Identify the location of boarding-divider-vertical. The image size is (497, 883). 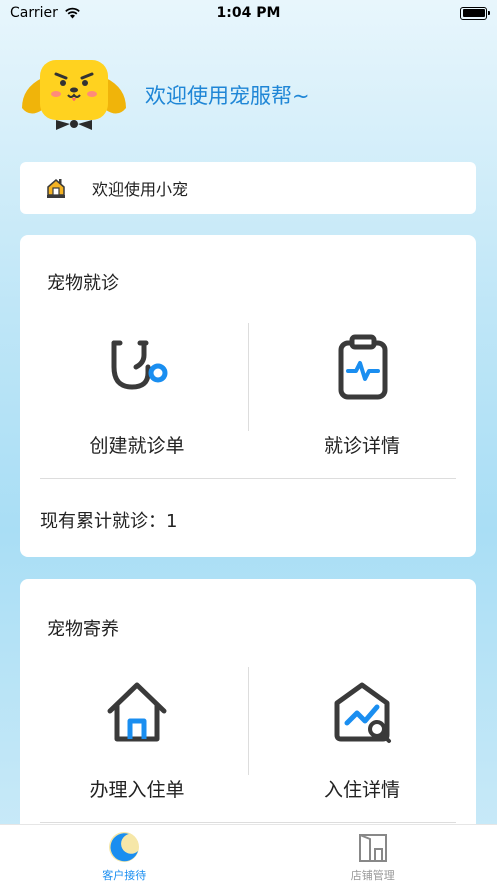
(248, 721).